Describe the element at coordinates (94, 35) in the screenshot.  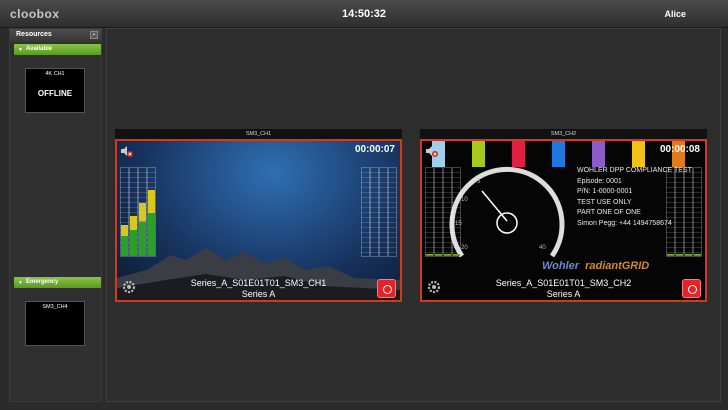
I see `minimize-icon: ▪` at that location.